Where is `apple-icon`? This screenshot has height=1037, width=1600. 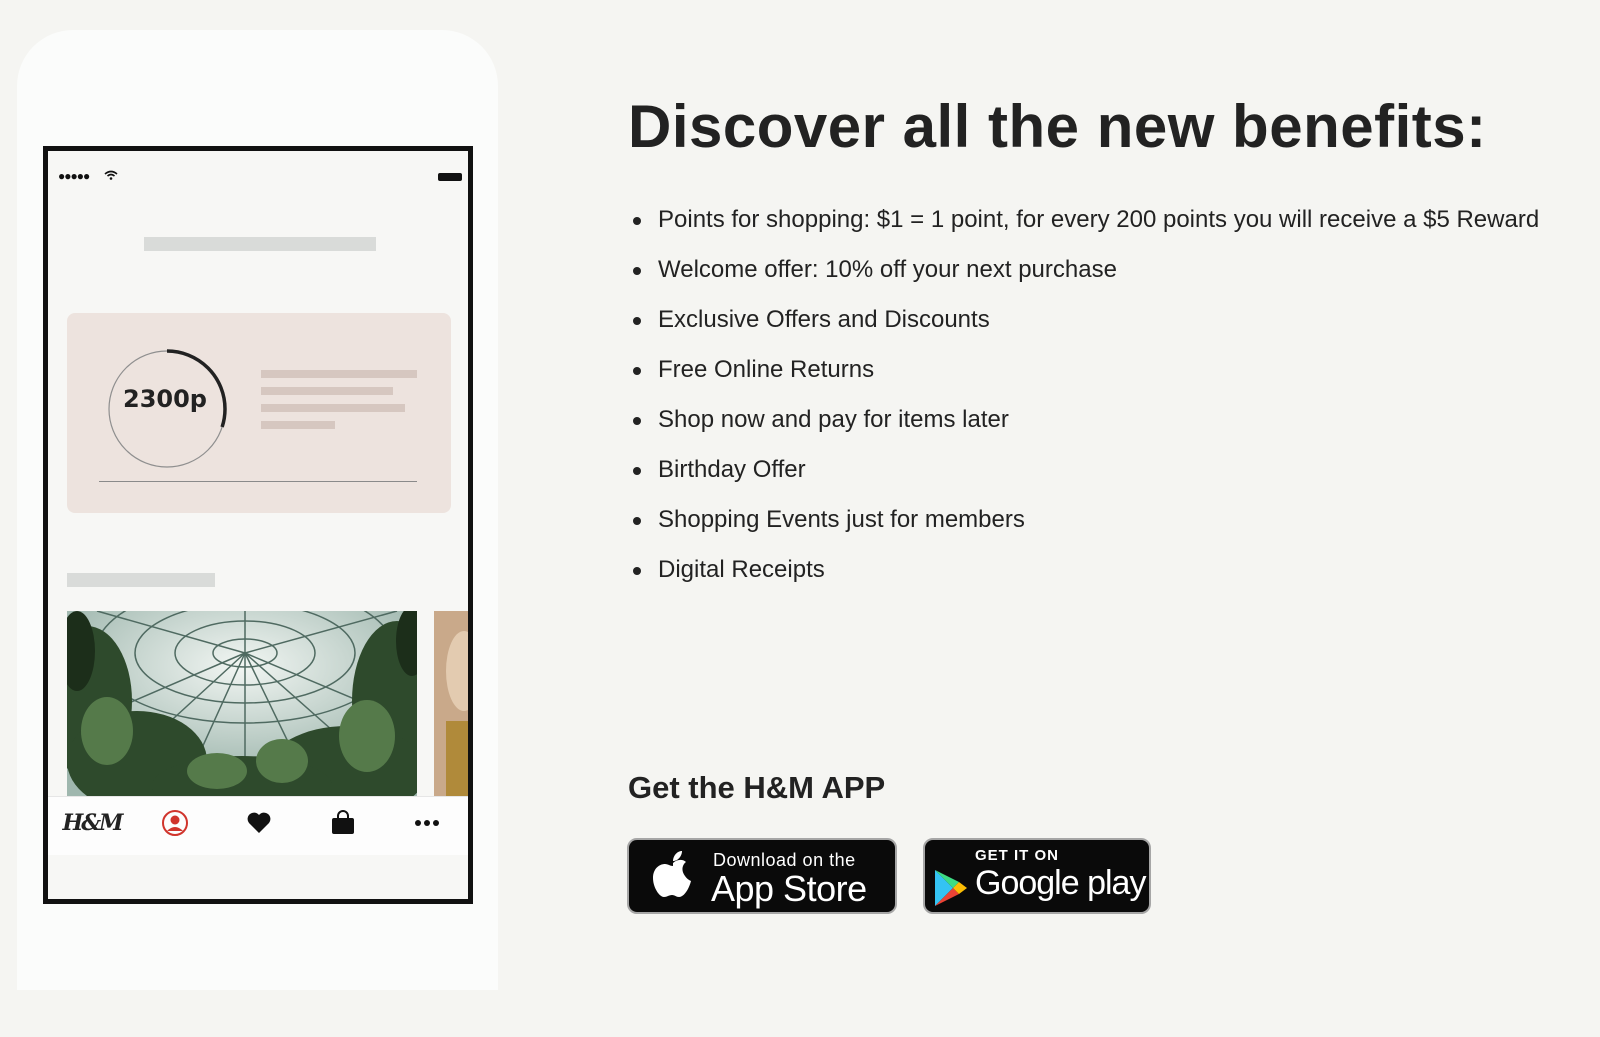
apple-icon is located at coordinates (672, 874).